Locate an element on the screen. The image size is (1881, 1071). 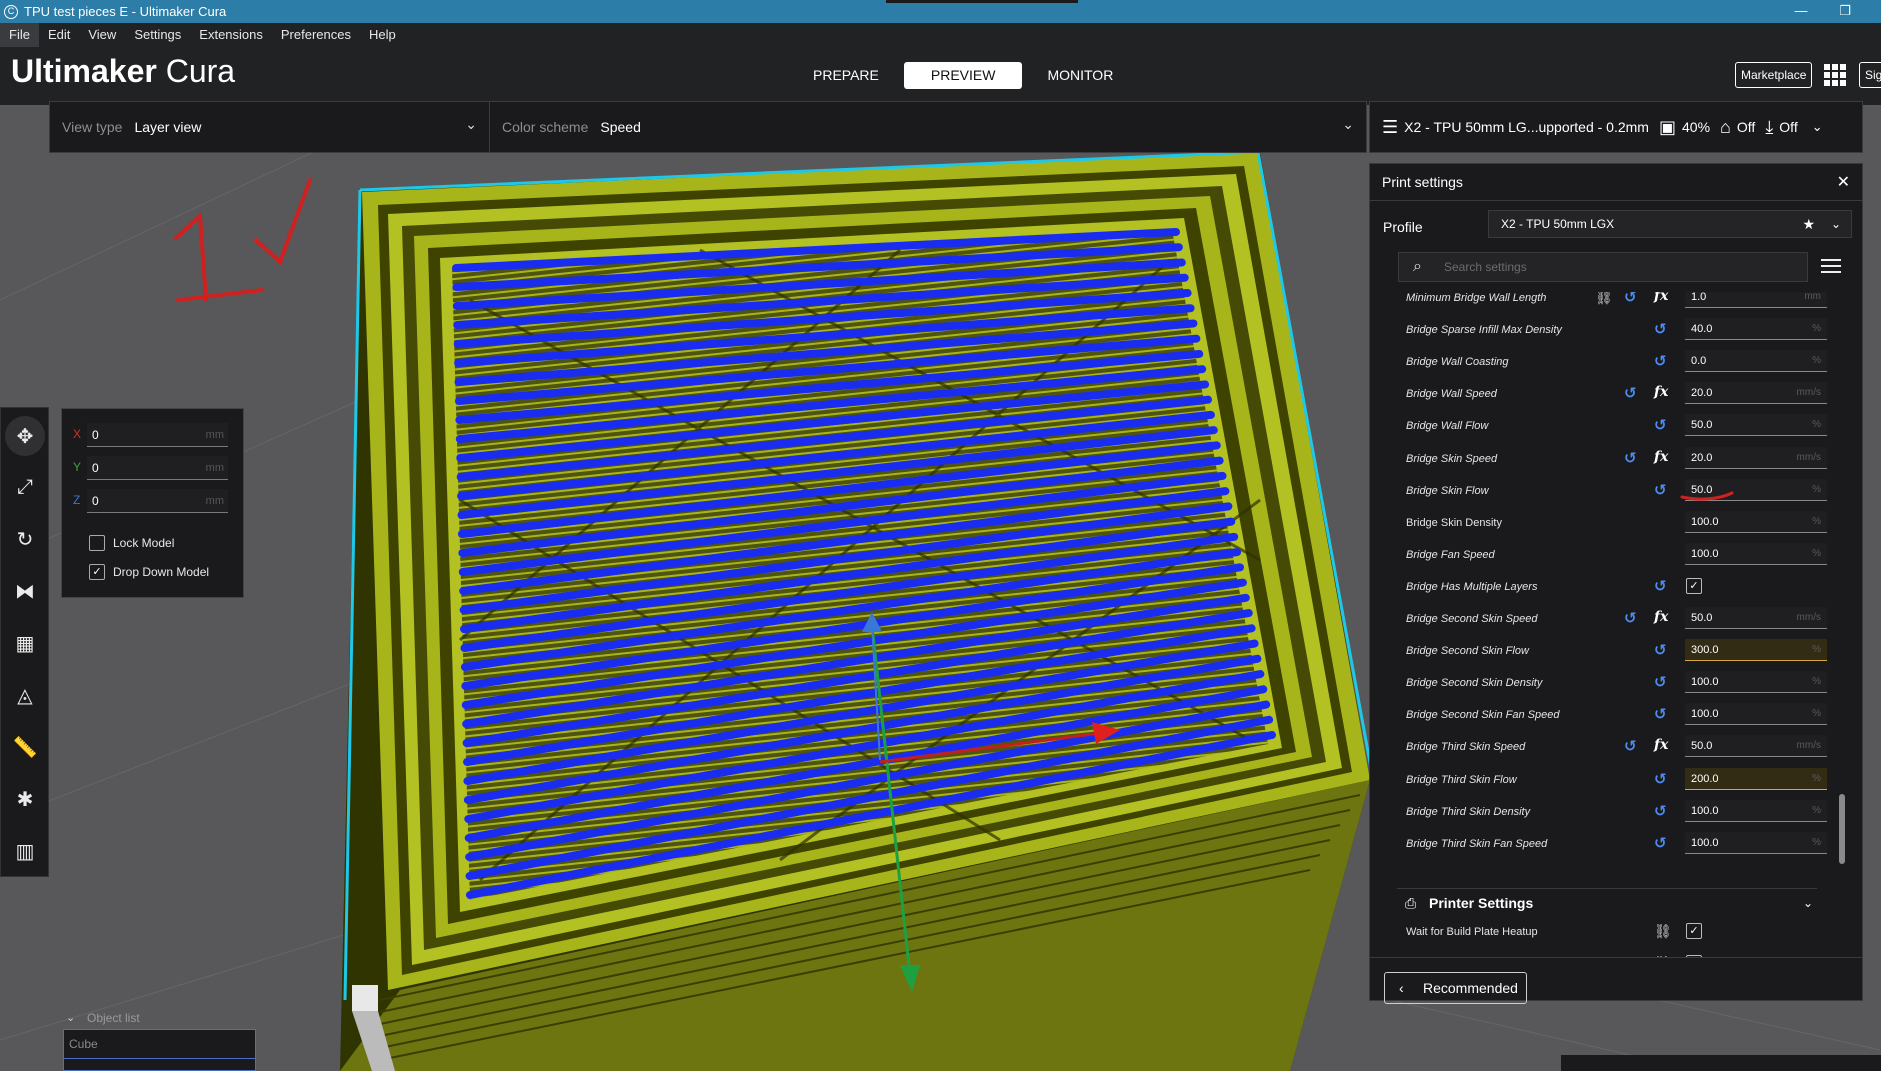
setting-row: Bridge Skin Flow ↺ 50.0% is located at coordinates (1605, 491).